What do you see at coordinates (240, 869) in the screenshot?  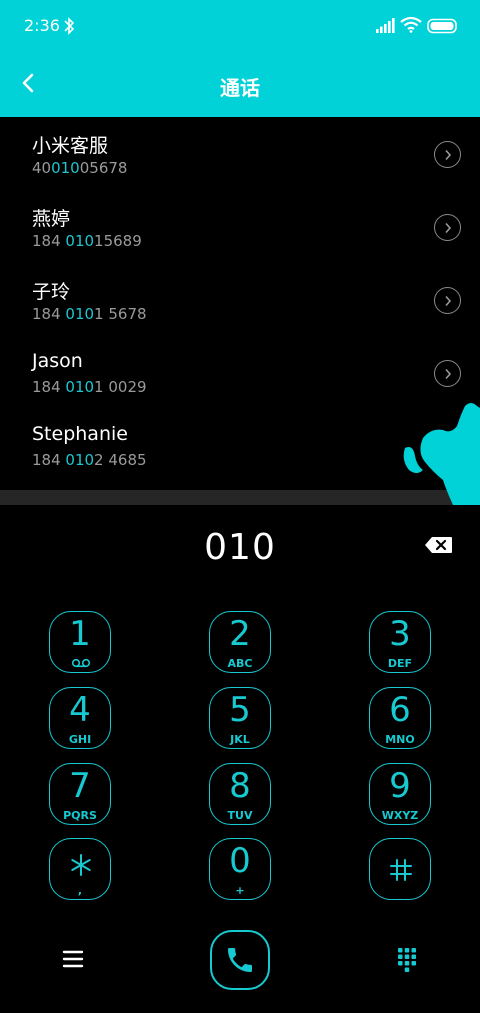 I see `dial-key-0: 0 +` at bounding box center [240, 869].